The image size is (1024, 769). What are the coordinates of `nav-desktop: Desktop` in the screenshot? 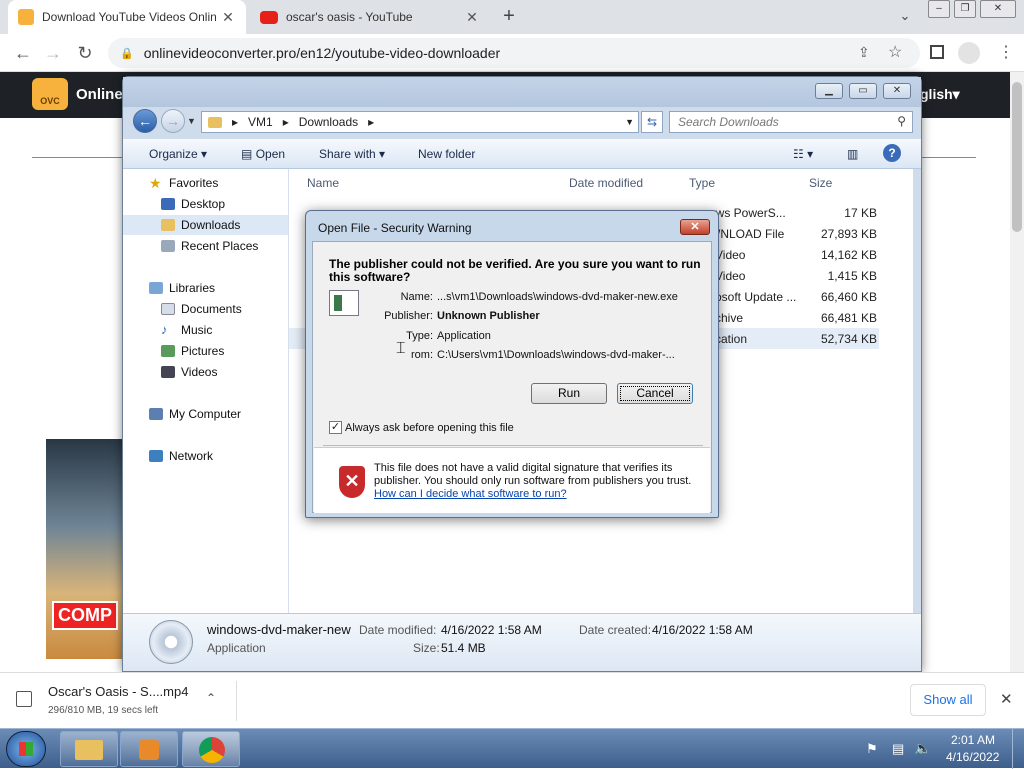 It's located at (205, 204).